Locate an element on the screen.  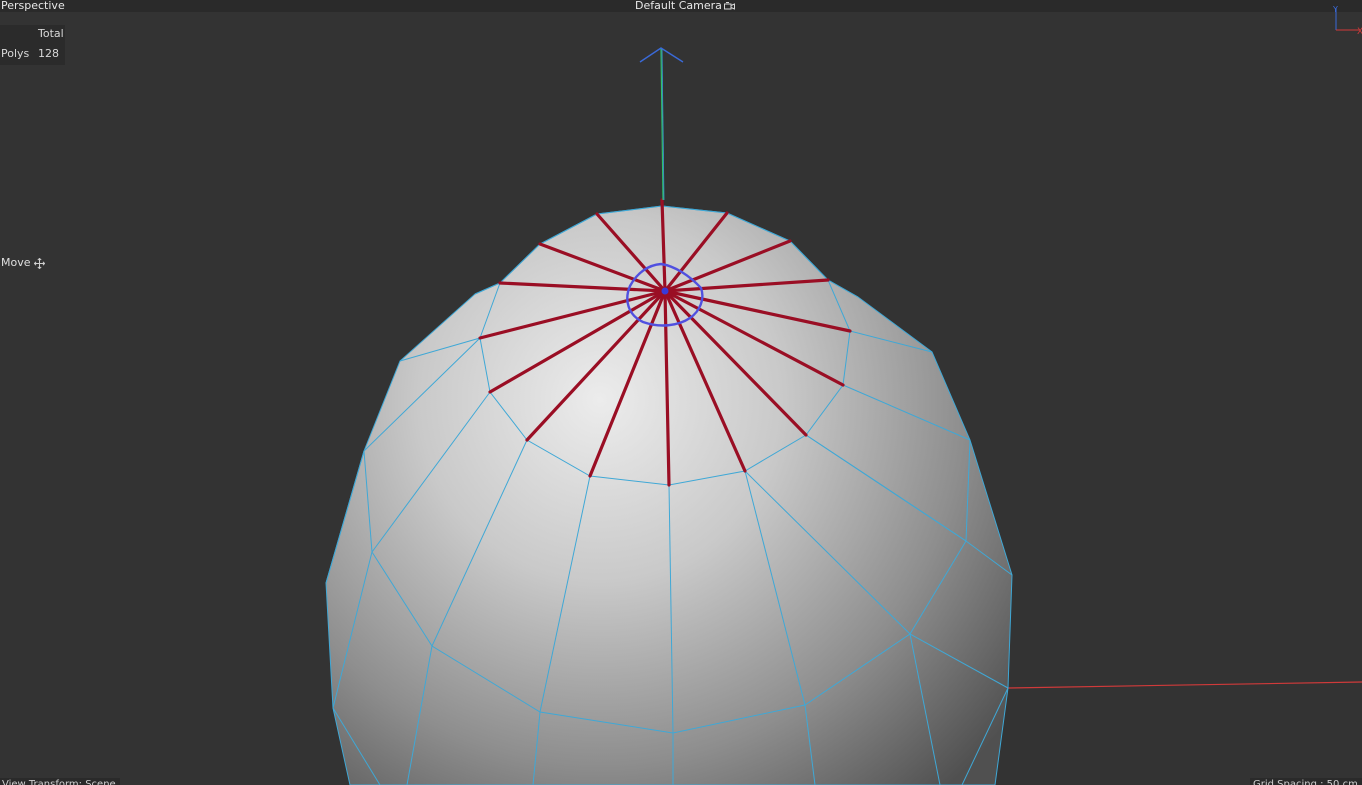
stats-row-value: 128 is located at coordinates (48, 53).